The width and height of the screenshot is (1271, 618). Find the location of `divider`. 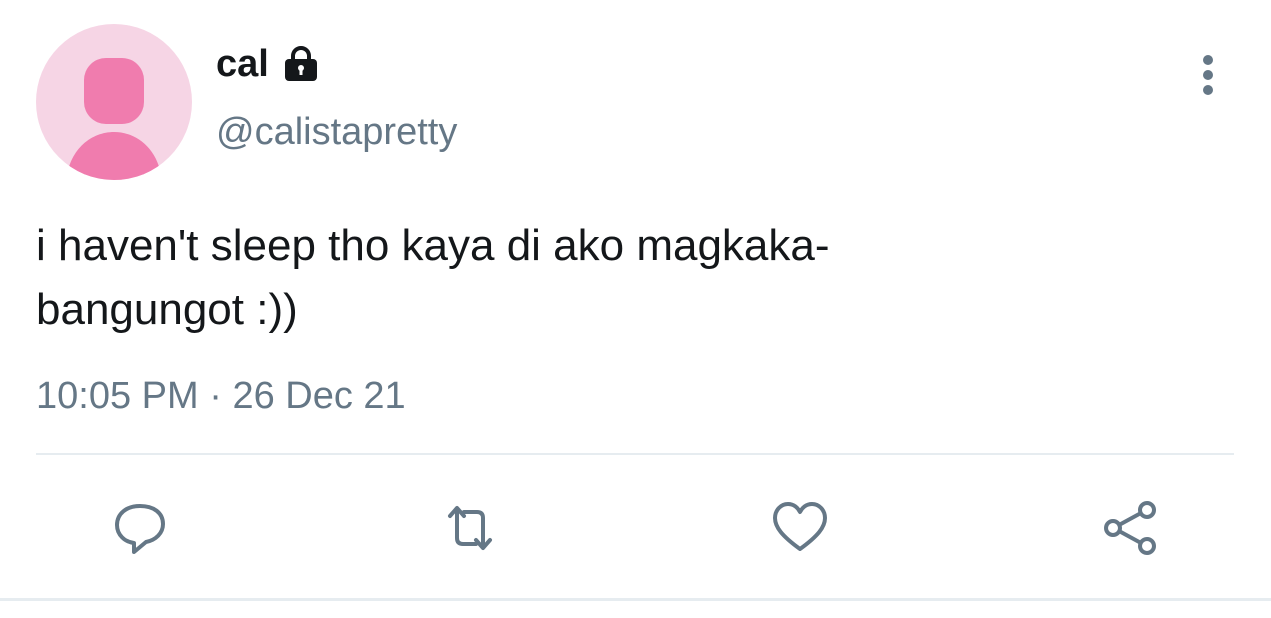

divider is located at coordinates (635, 454).